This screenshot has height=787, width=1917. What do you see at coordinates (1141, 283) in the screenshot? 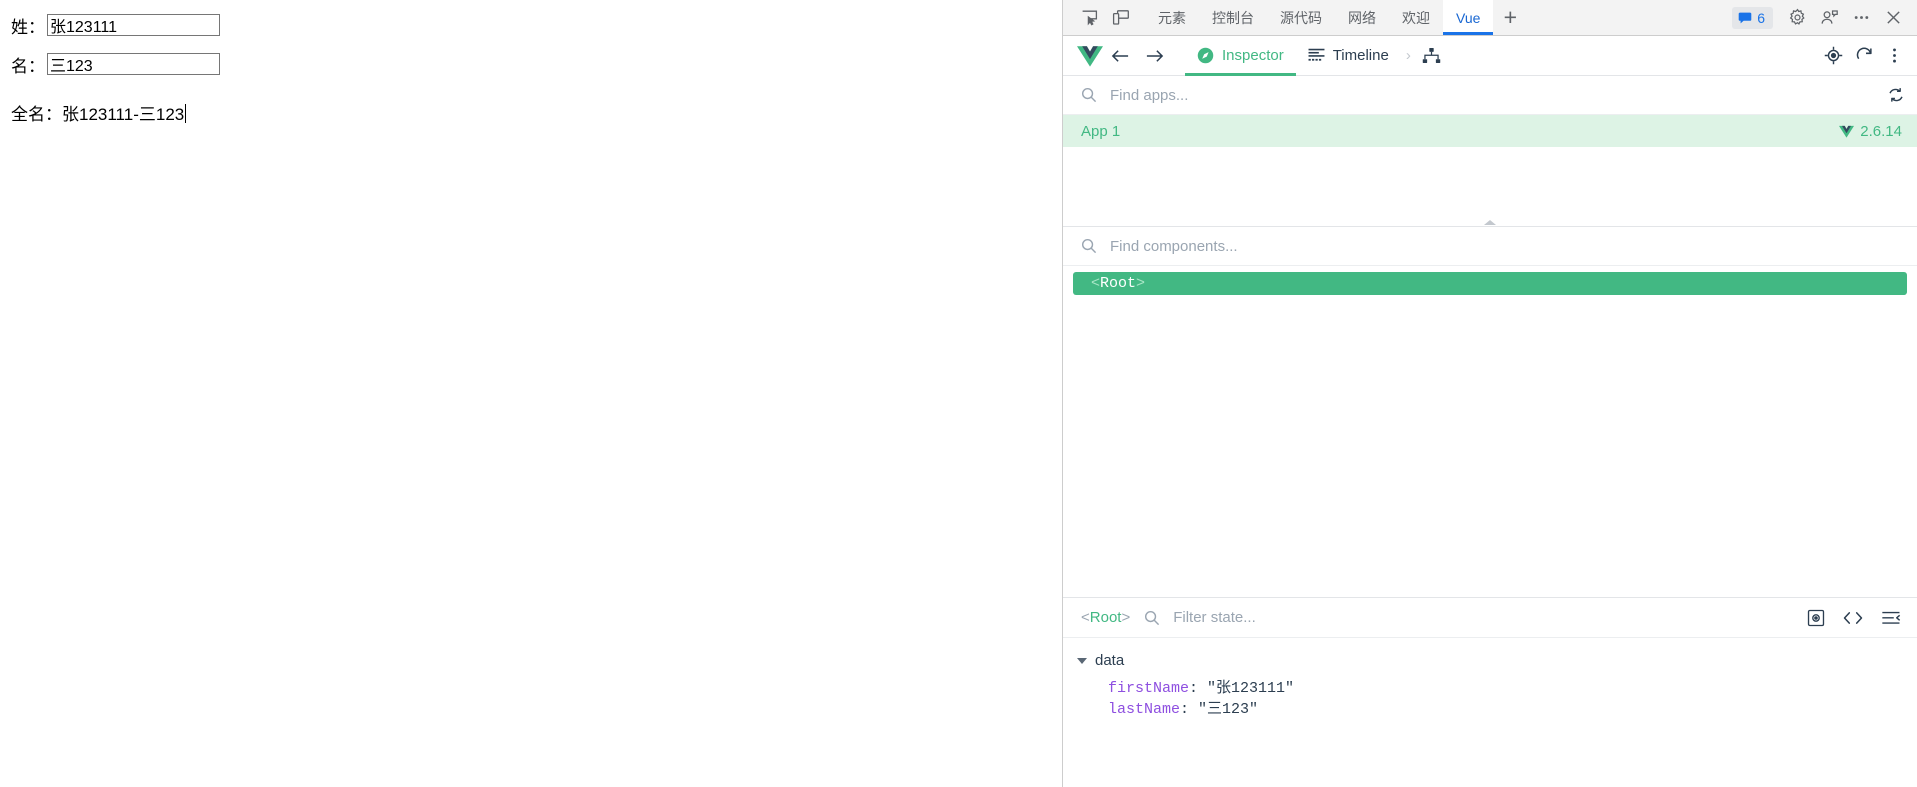
I see `tree-node-close-bracket: >` at bounding box center [1141, 283].